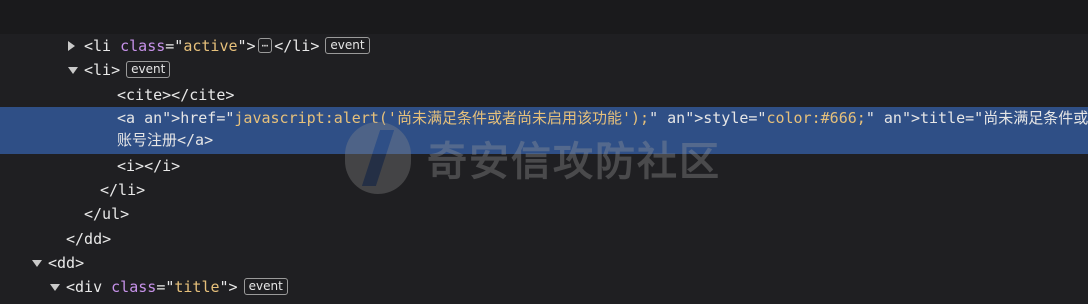  What do you see at coordinates (297, 46) in the screenshot?
I see `closing-tag: </li>` at bounding box center [297, 46].